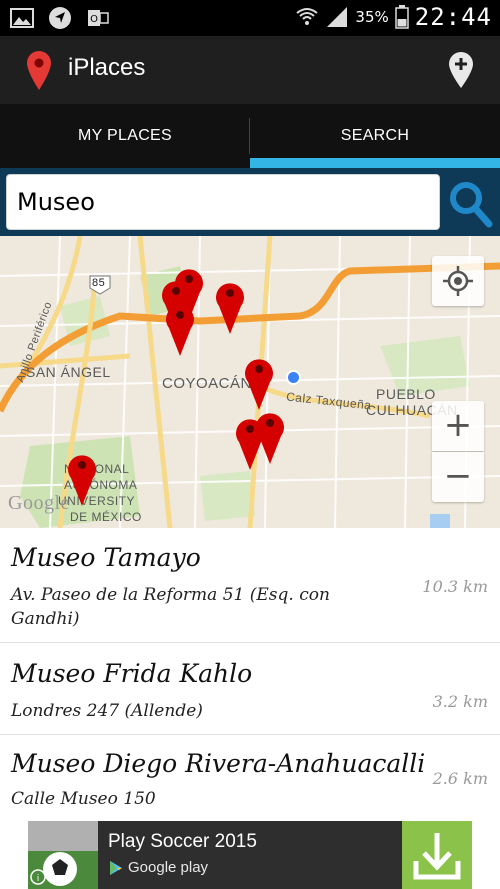 The height and width of the screenshot is (889, 500). What do you see at coordinates (94, 19) in the screenshot?
I see `svg-text: O` at bounding box center [94, 19].